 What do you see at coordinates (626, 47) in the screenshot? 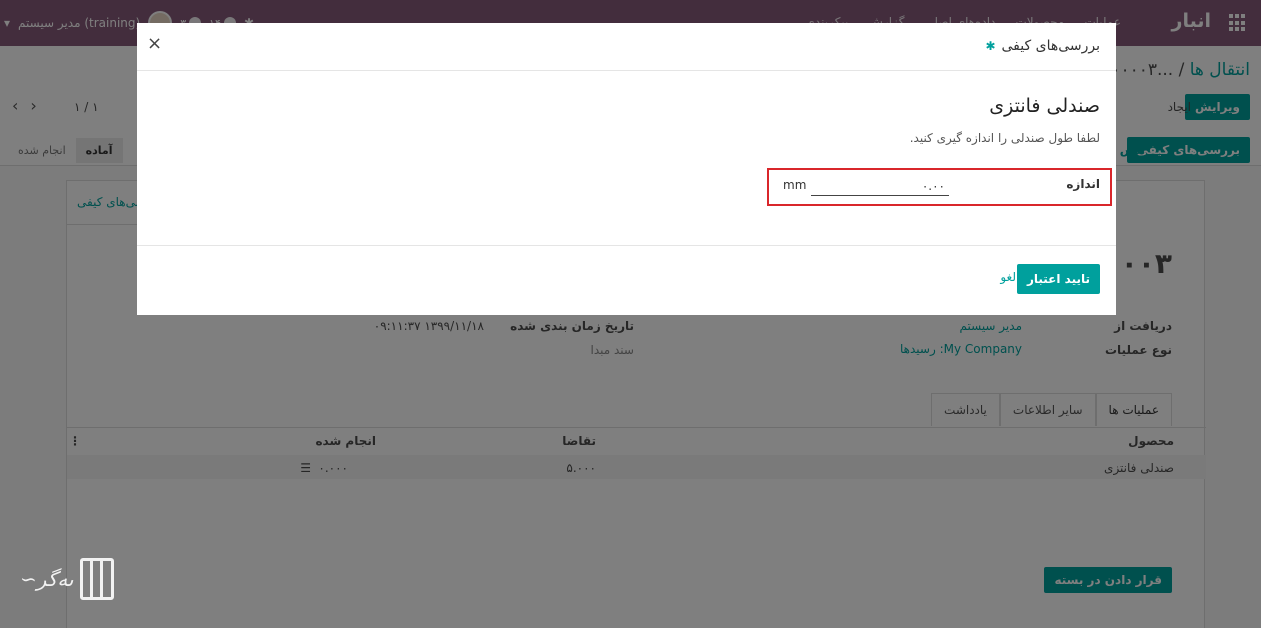
I see `dialog-header: بررسی‌های کیفی ✱ ×` at bounding box center [626, 47].